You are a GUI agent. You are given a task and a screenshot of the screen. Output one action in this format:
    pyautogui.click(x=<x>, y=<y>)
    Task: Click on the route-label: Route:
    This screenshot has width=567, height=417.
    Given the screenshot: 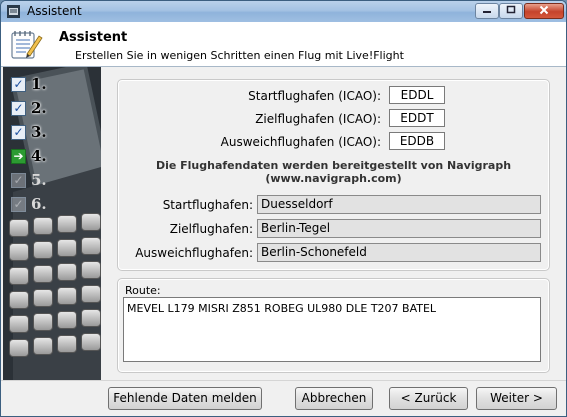 What is the action you would take?
    pyautogui.click(x=143, y=290)
    